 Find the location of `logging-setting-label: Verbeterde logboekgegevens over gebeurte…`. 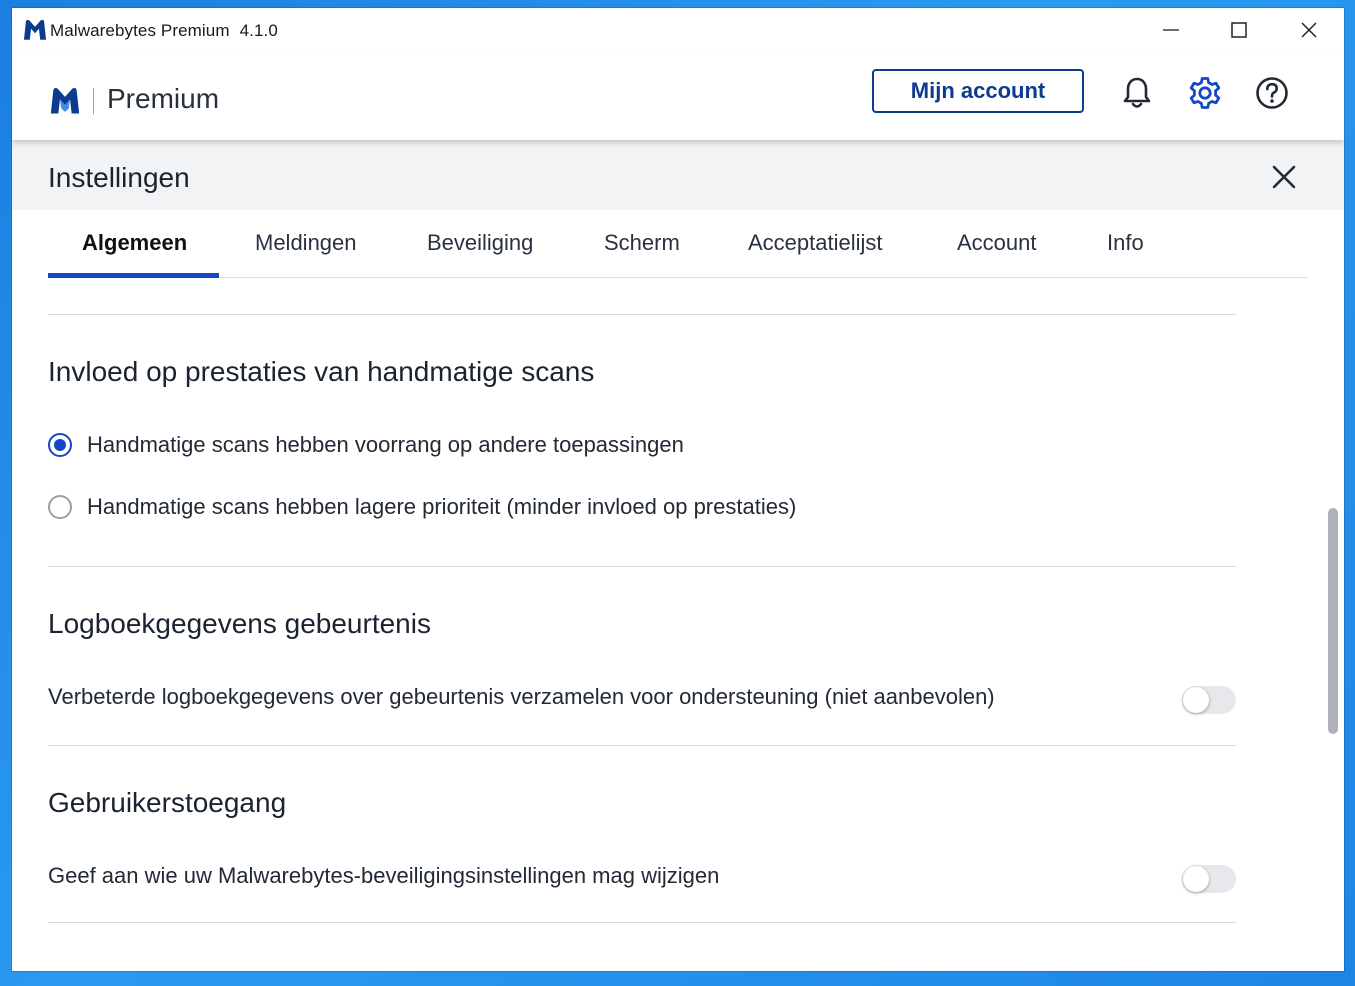

logging-setting-label: Verbeterde logboekgegevens over gebeurte… is located at coordinates (521, 696).